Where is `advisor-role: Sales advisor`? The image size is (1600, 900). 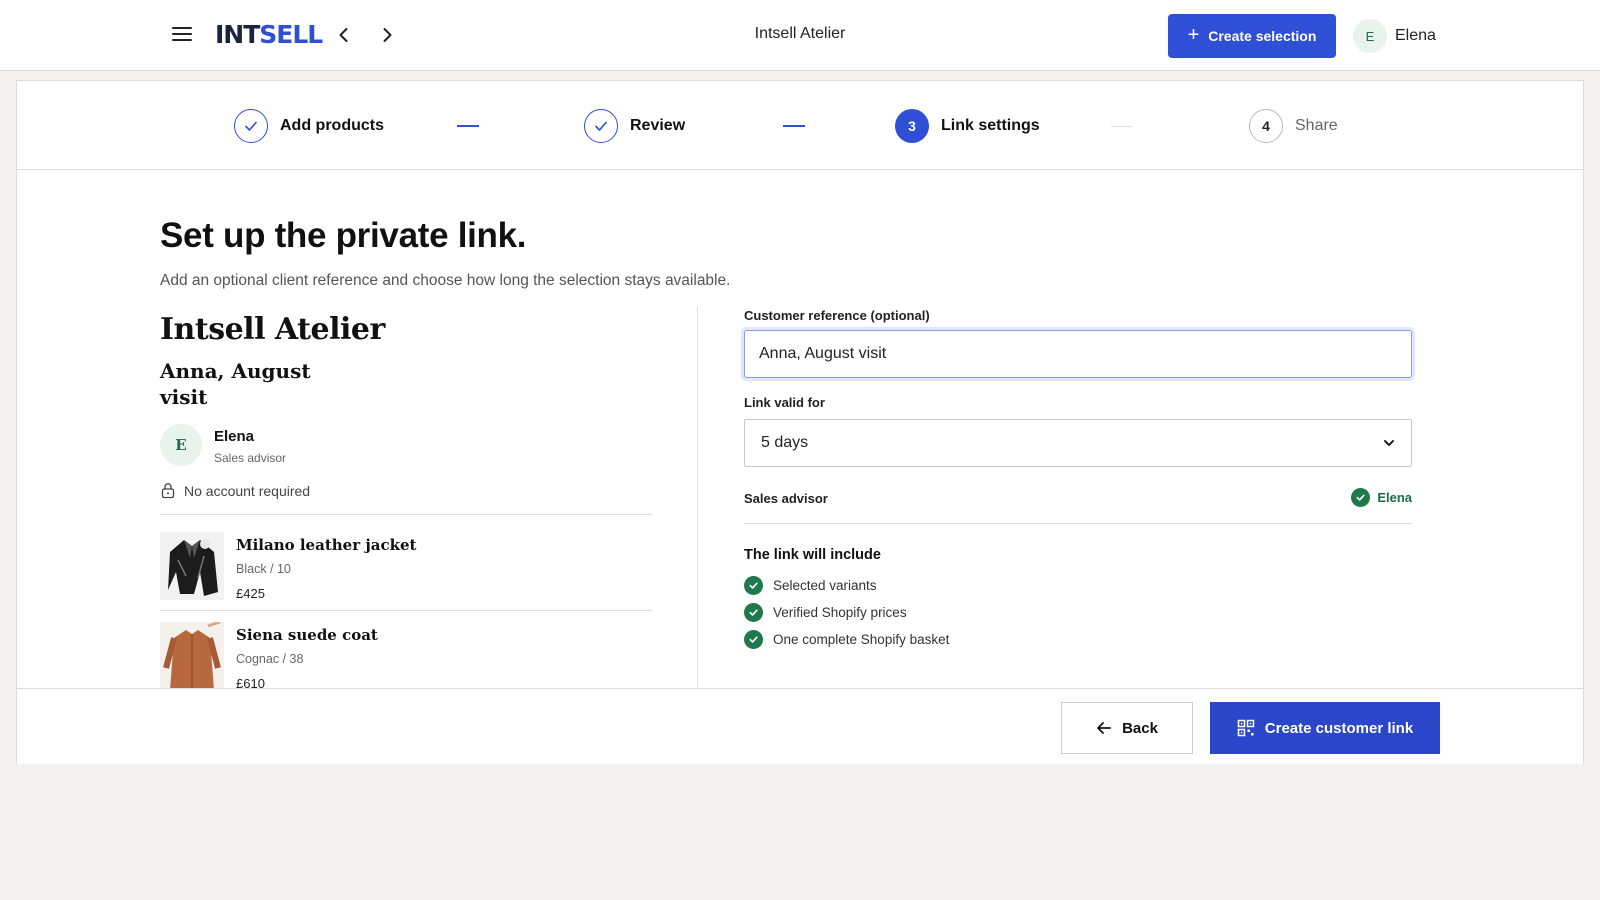
advisor-role: Sales advisor is located at coordinates (250, 458).